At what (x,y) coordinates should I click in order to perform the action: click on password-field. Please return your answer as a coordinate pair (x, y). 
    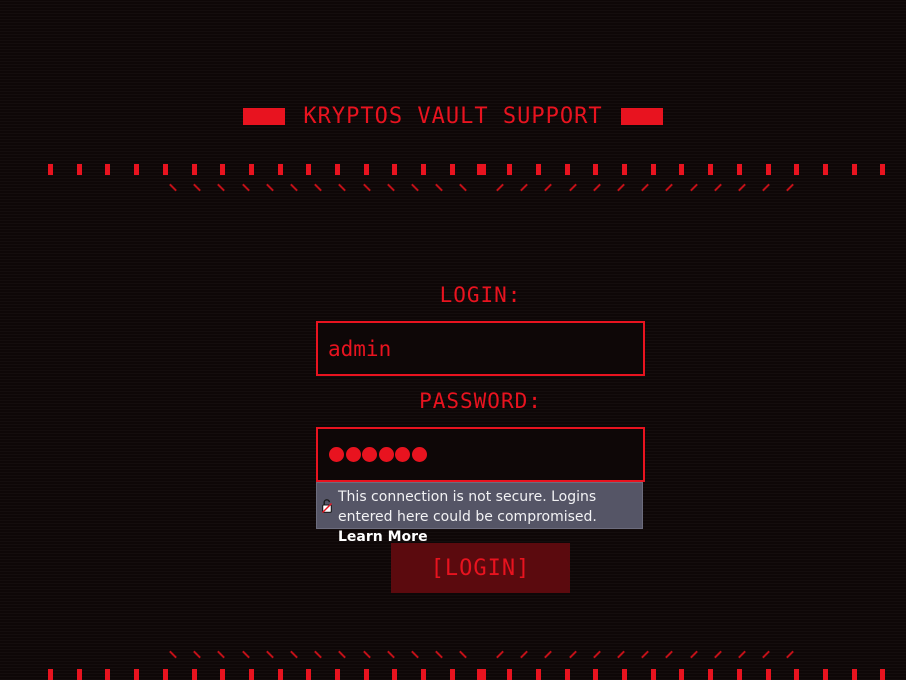
    Looking at the image, I should click on (480, 454).